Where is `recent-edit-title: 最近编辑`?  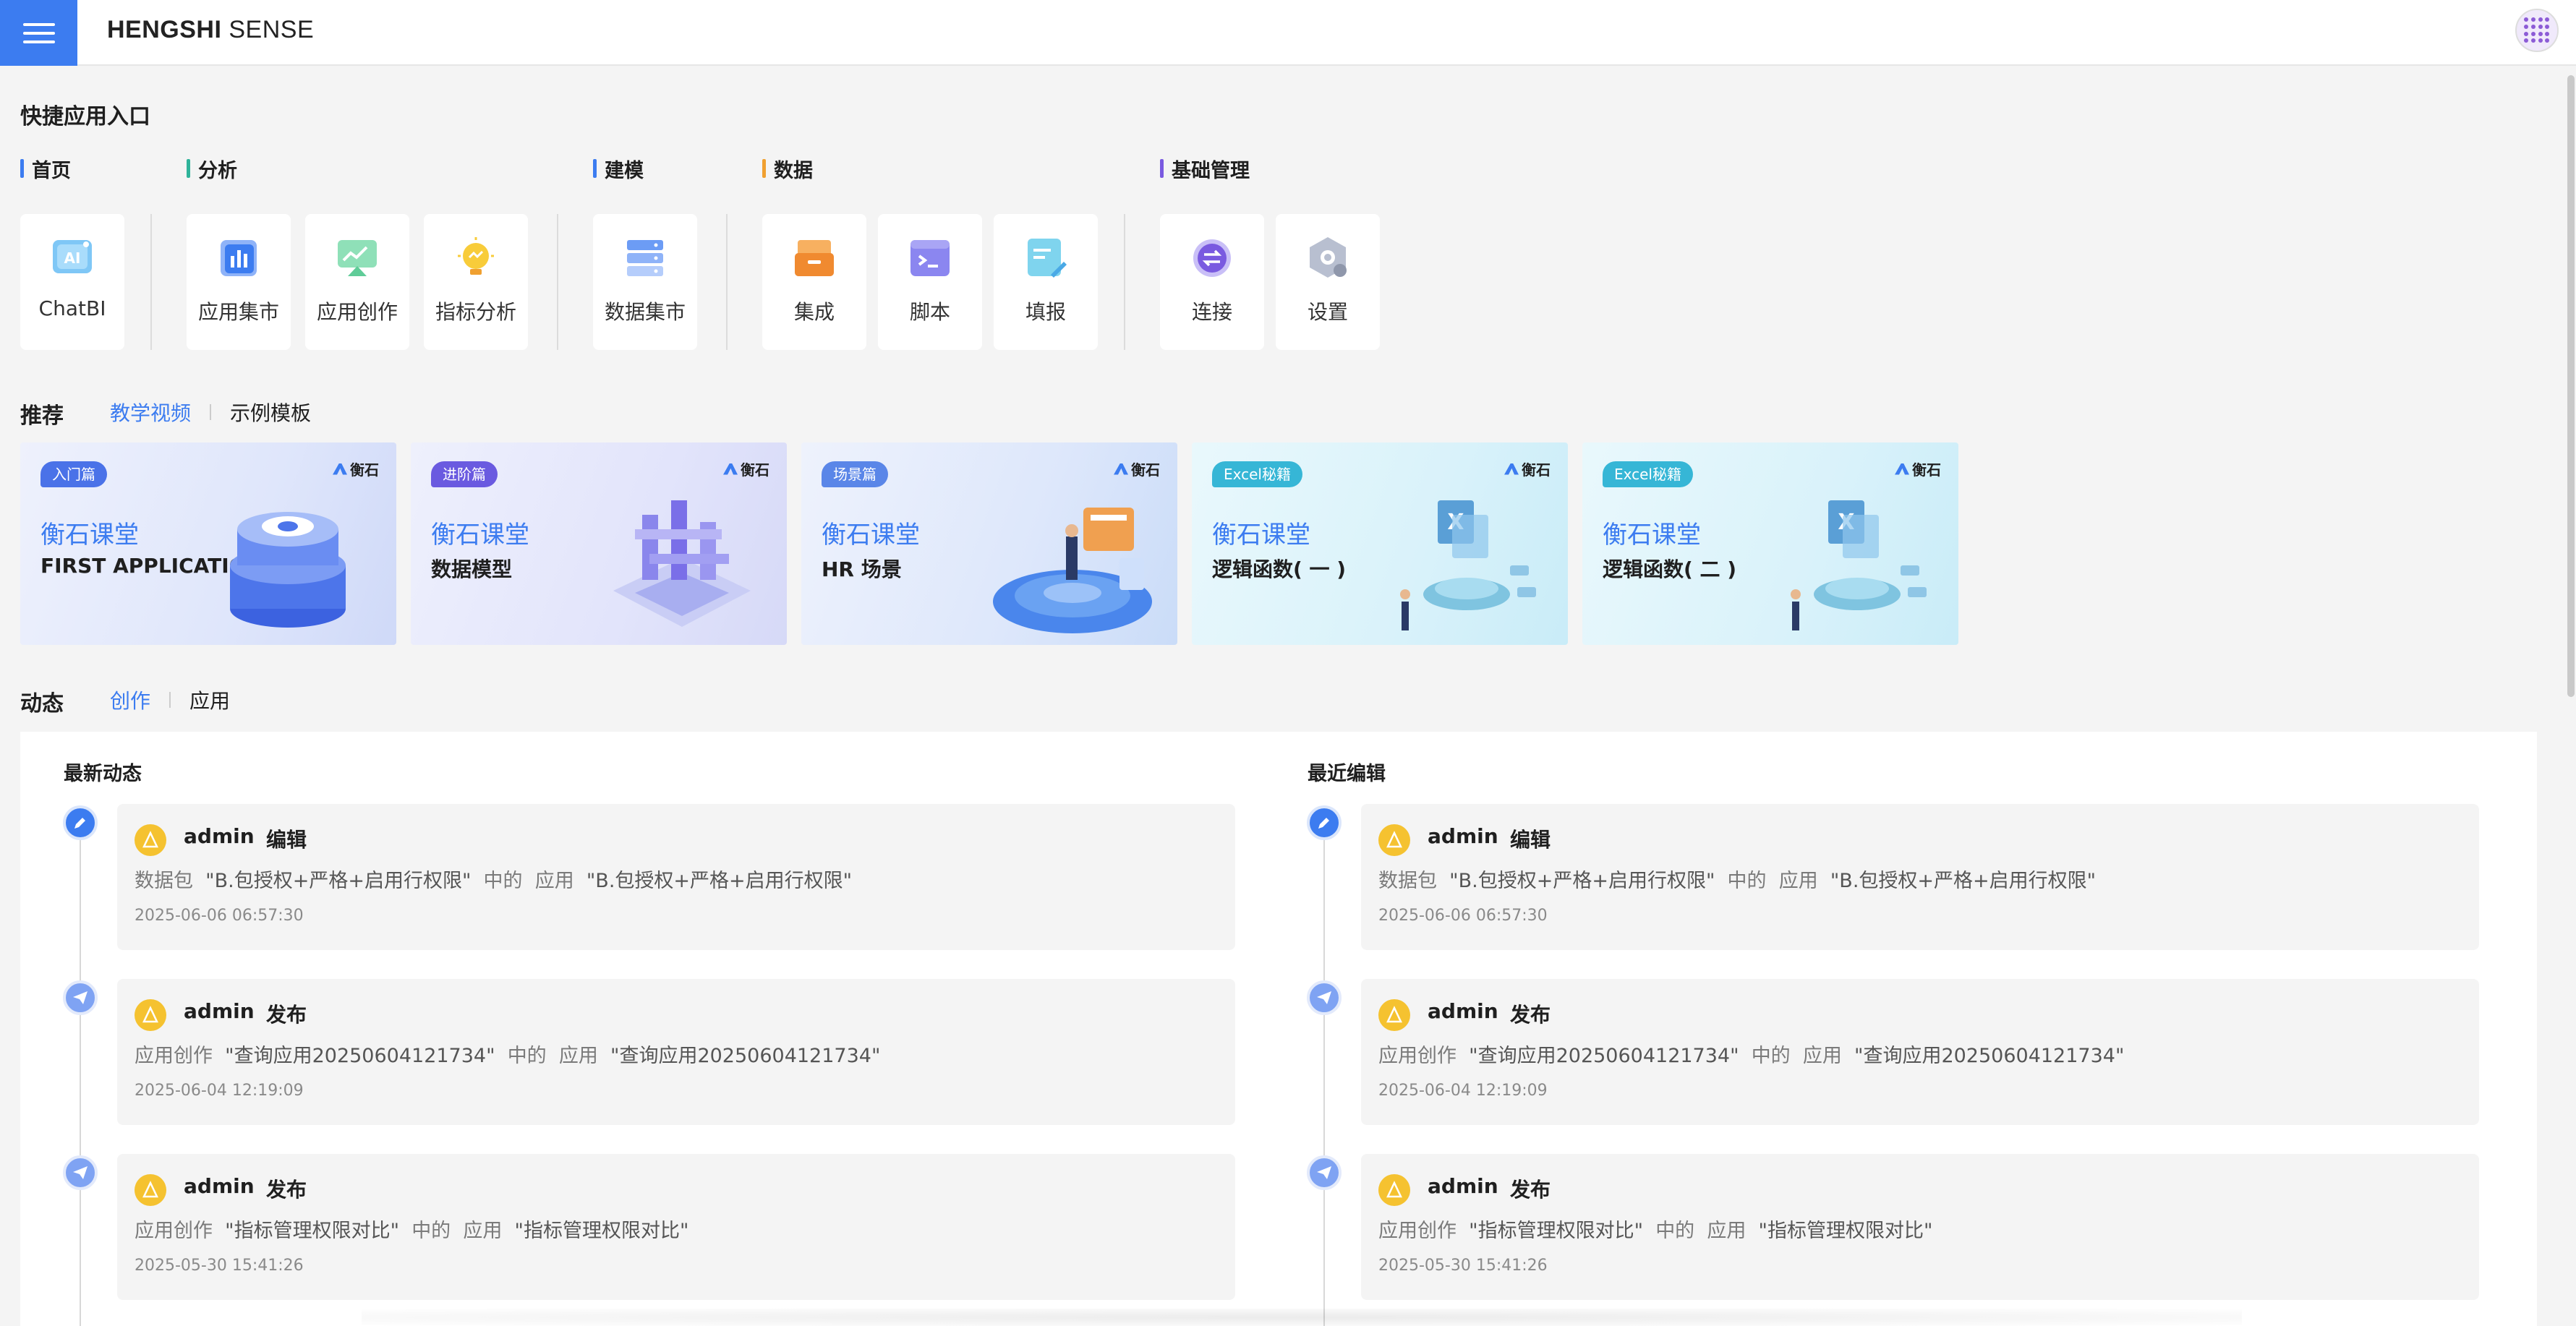
recent-edit-title: 最近编辑 is located at coordinates (1347, 774).